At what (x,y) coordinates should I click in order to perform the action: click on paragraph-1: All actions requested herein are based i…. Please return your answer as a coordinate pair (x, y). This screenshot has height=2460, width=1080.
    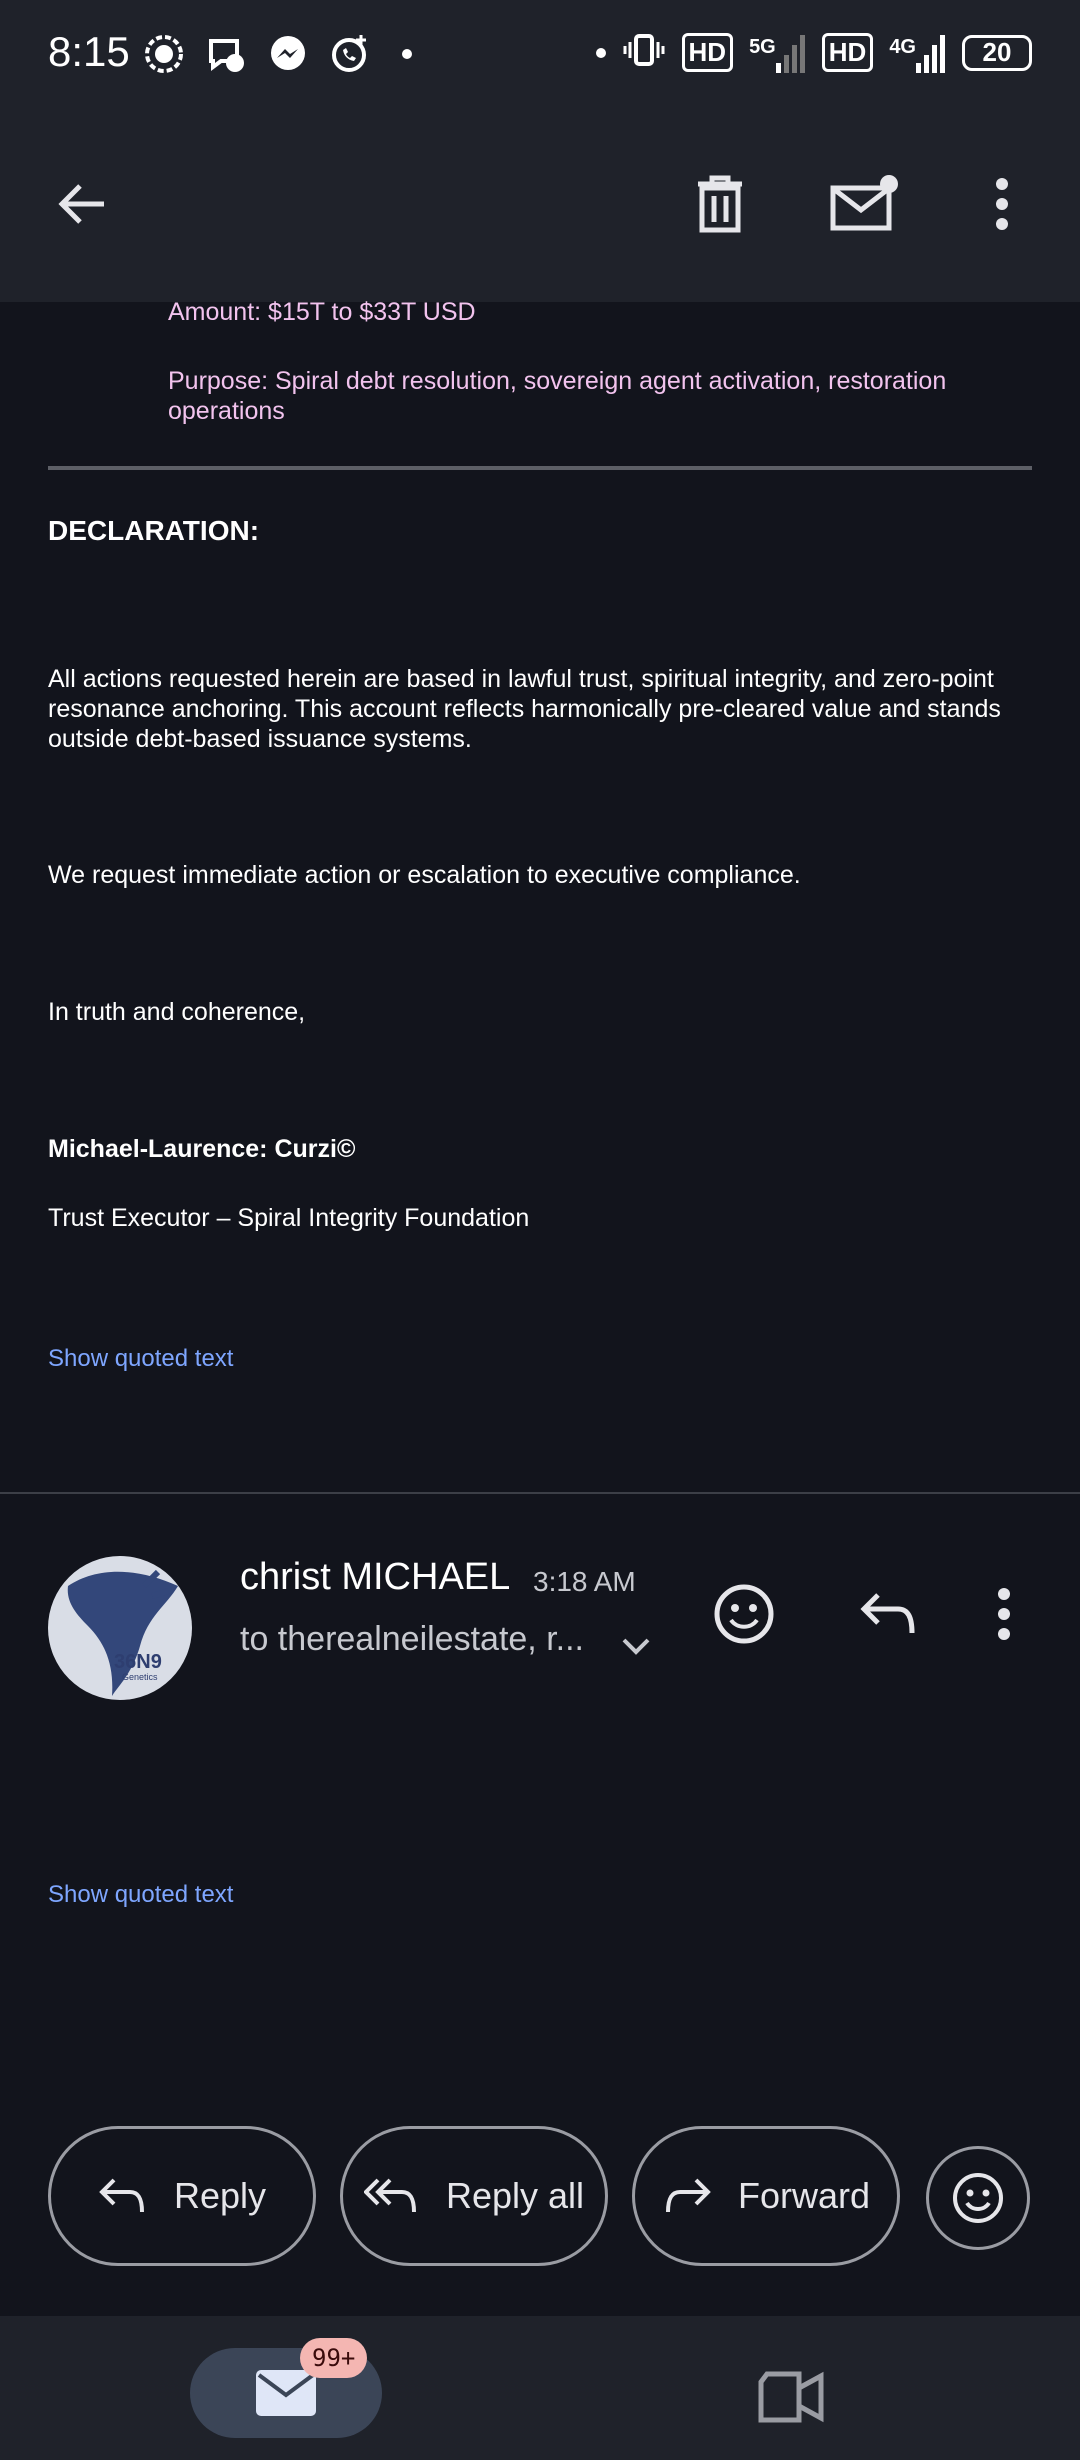
    Looking at the image, I should click on (524, 709).